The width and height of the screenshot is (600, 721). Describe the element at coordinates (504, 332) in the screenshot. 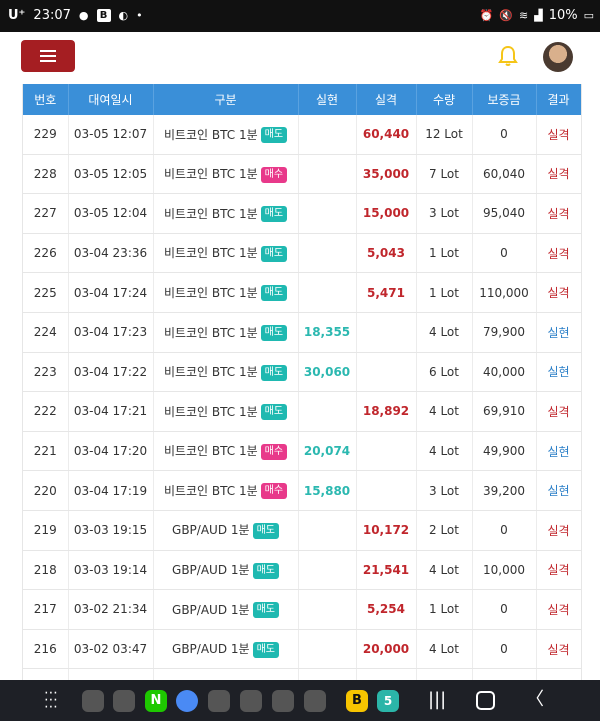

I see `deposit: 79,900` at that location.